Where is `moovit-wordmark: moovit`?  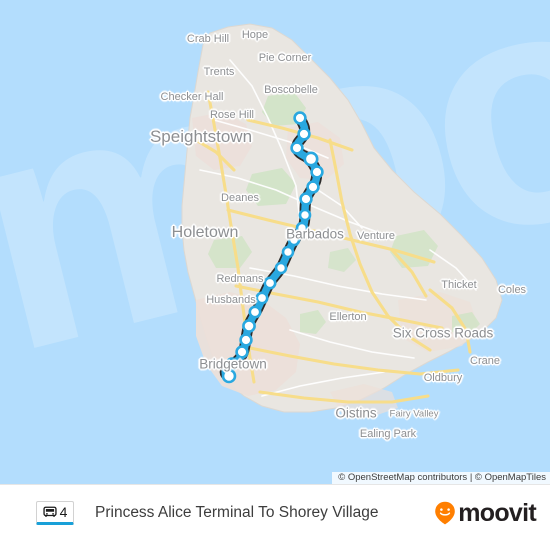
moovit-wordmark: moovit is located at coordinates (497, 513).